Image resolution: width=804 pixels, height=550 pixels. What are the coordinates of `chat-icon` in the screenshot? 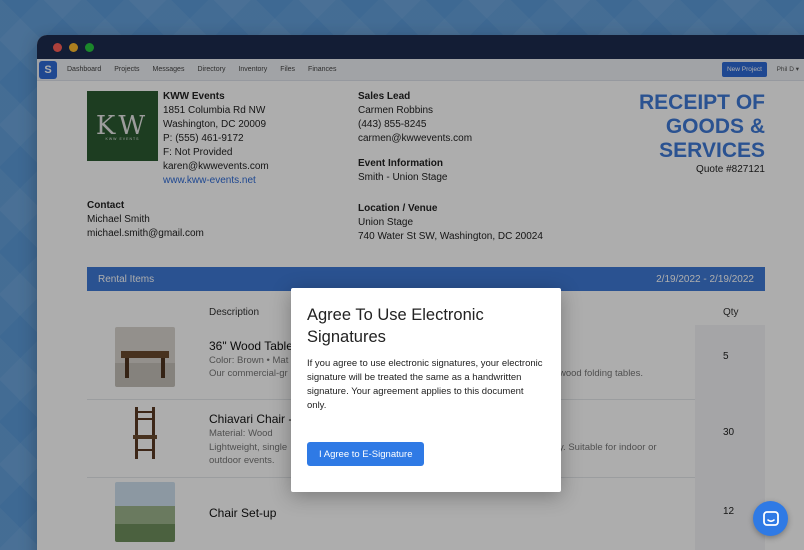 It's located at (770, 518).